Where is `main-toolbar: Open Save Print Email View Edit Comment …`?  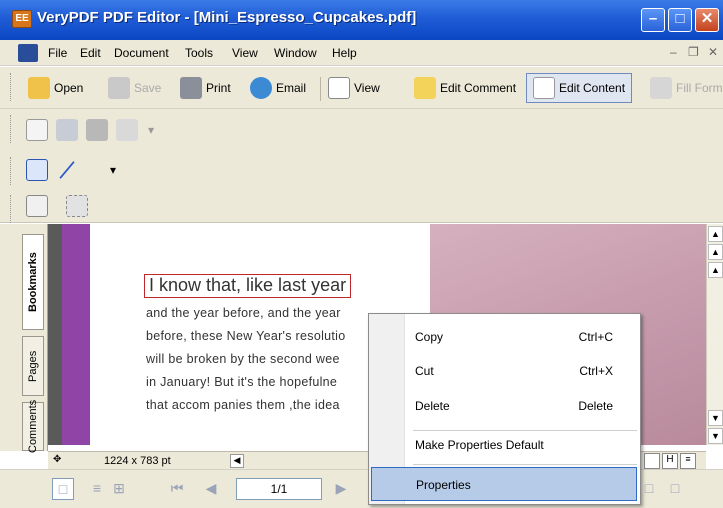 main-toolbar: Open Save Print Email View Edit Comment … is located at coordinates (361, 88).